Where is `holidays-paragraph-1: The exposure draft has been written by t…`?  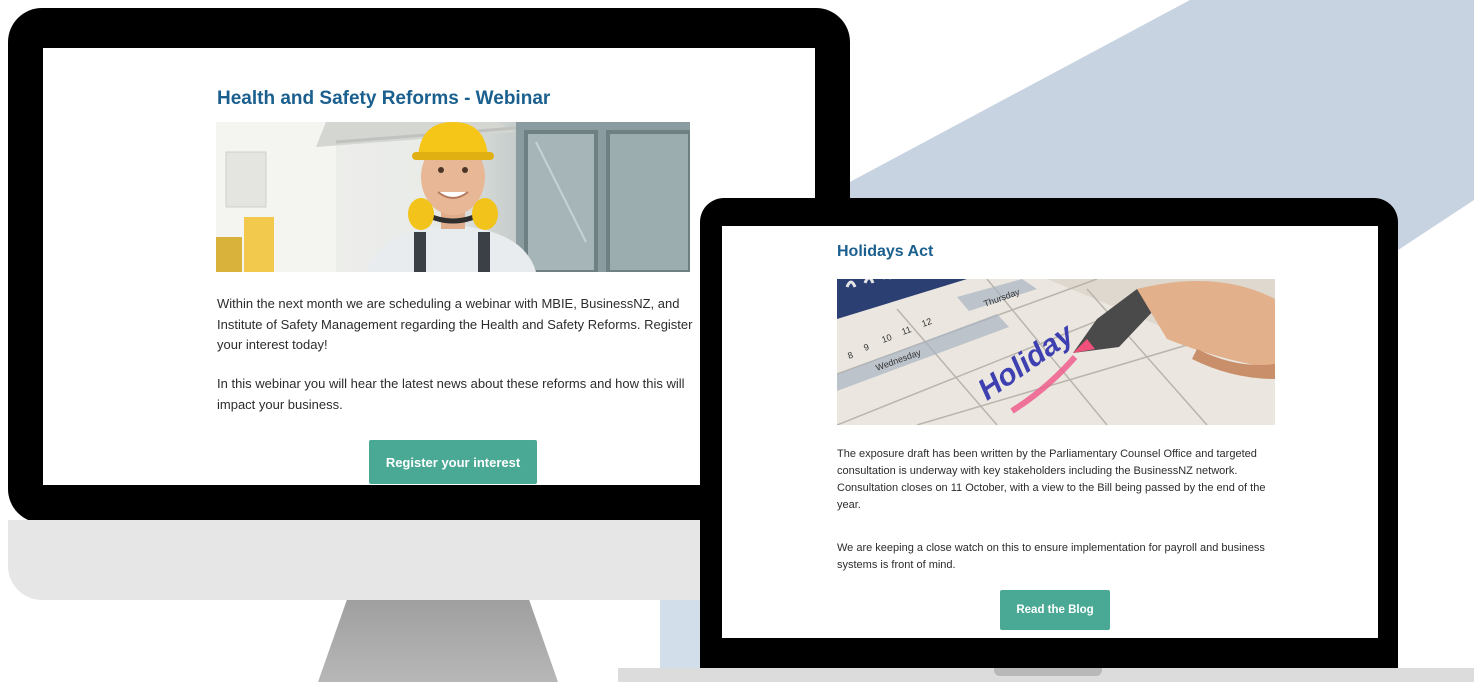
holidays-paragraph-1: The exposure draft has been written by t… is located at coordinates (1051, 479).